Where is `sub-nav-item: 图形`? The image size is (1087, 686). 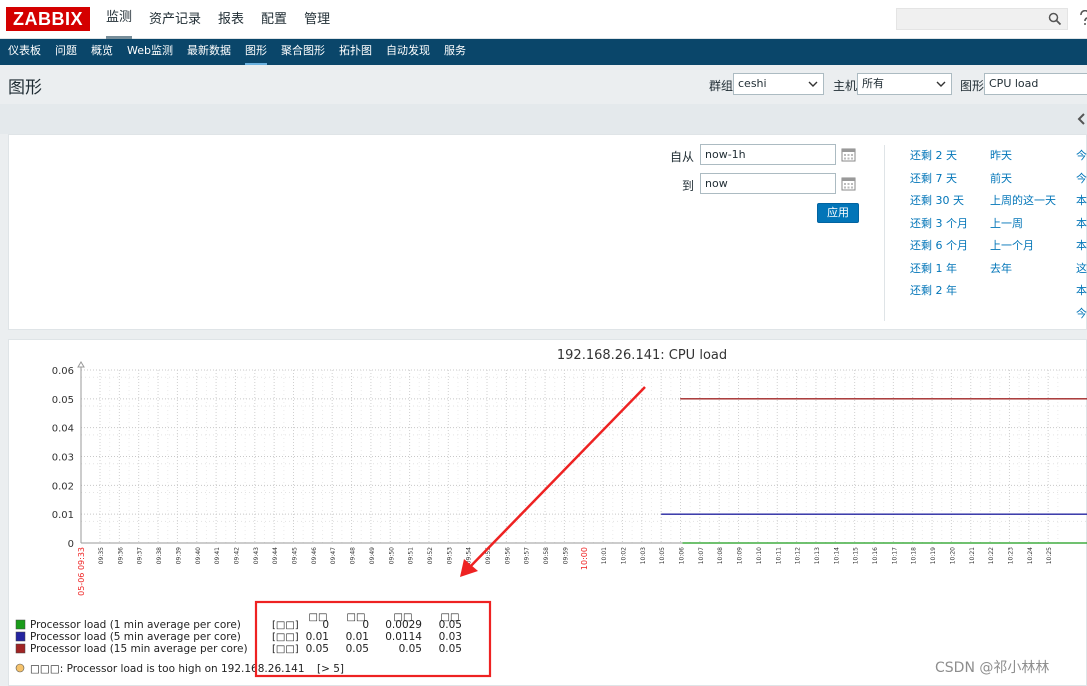 sub-nav-item: 图形 is located at coordinates (255, 52).